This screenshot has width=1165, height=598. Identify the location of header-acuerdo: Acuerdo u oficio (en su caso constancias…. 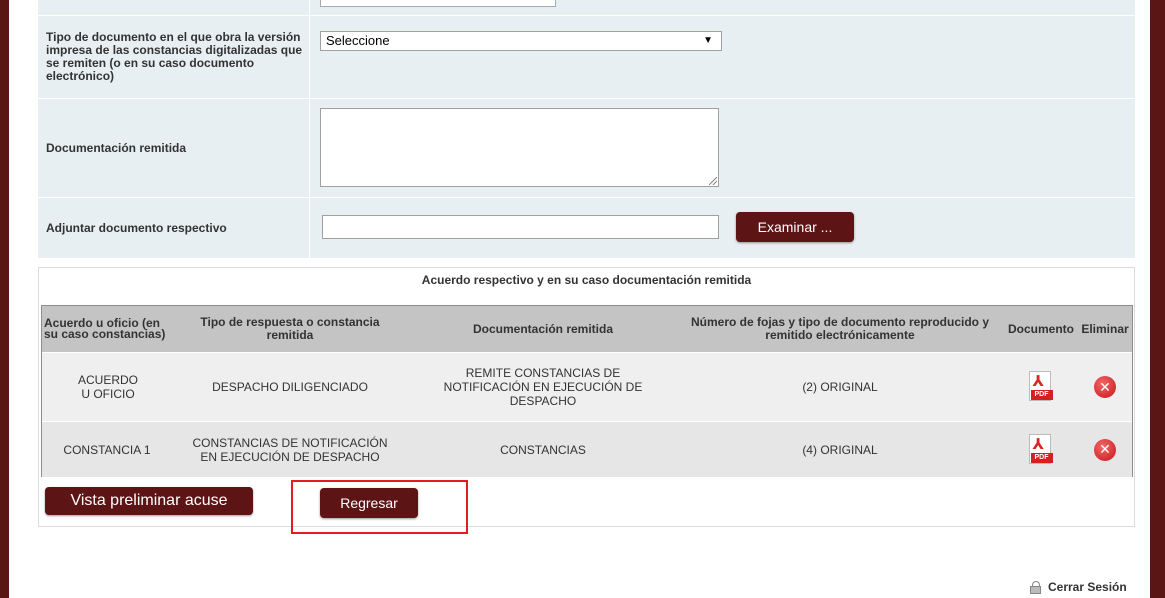
(105, 328).